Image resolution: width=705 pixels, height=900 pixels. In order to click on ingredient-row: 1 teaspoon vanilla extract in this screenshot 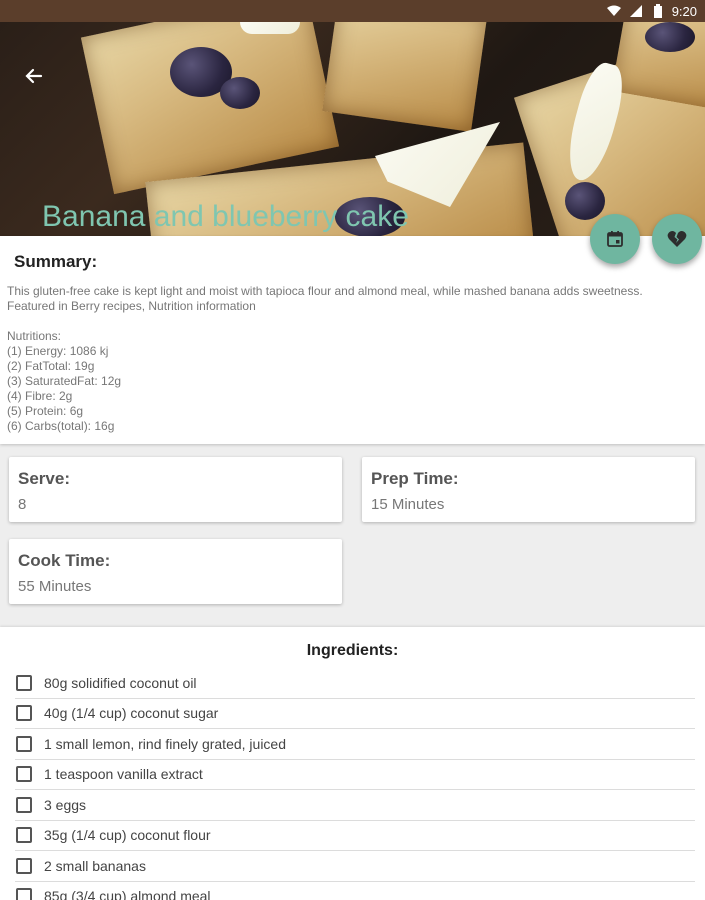, I will do `click(355, 775)`.